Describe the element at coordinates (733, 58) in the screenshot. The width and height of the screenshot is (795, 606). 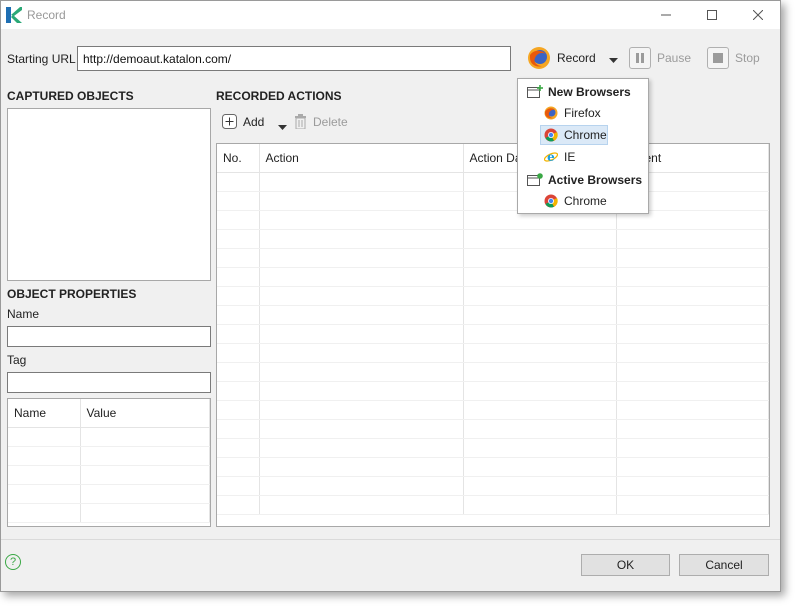
I see `stop-button: Stop` at that location.